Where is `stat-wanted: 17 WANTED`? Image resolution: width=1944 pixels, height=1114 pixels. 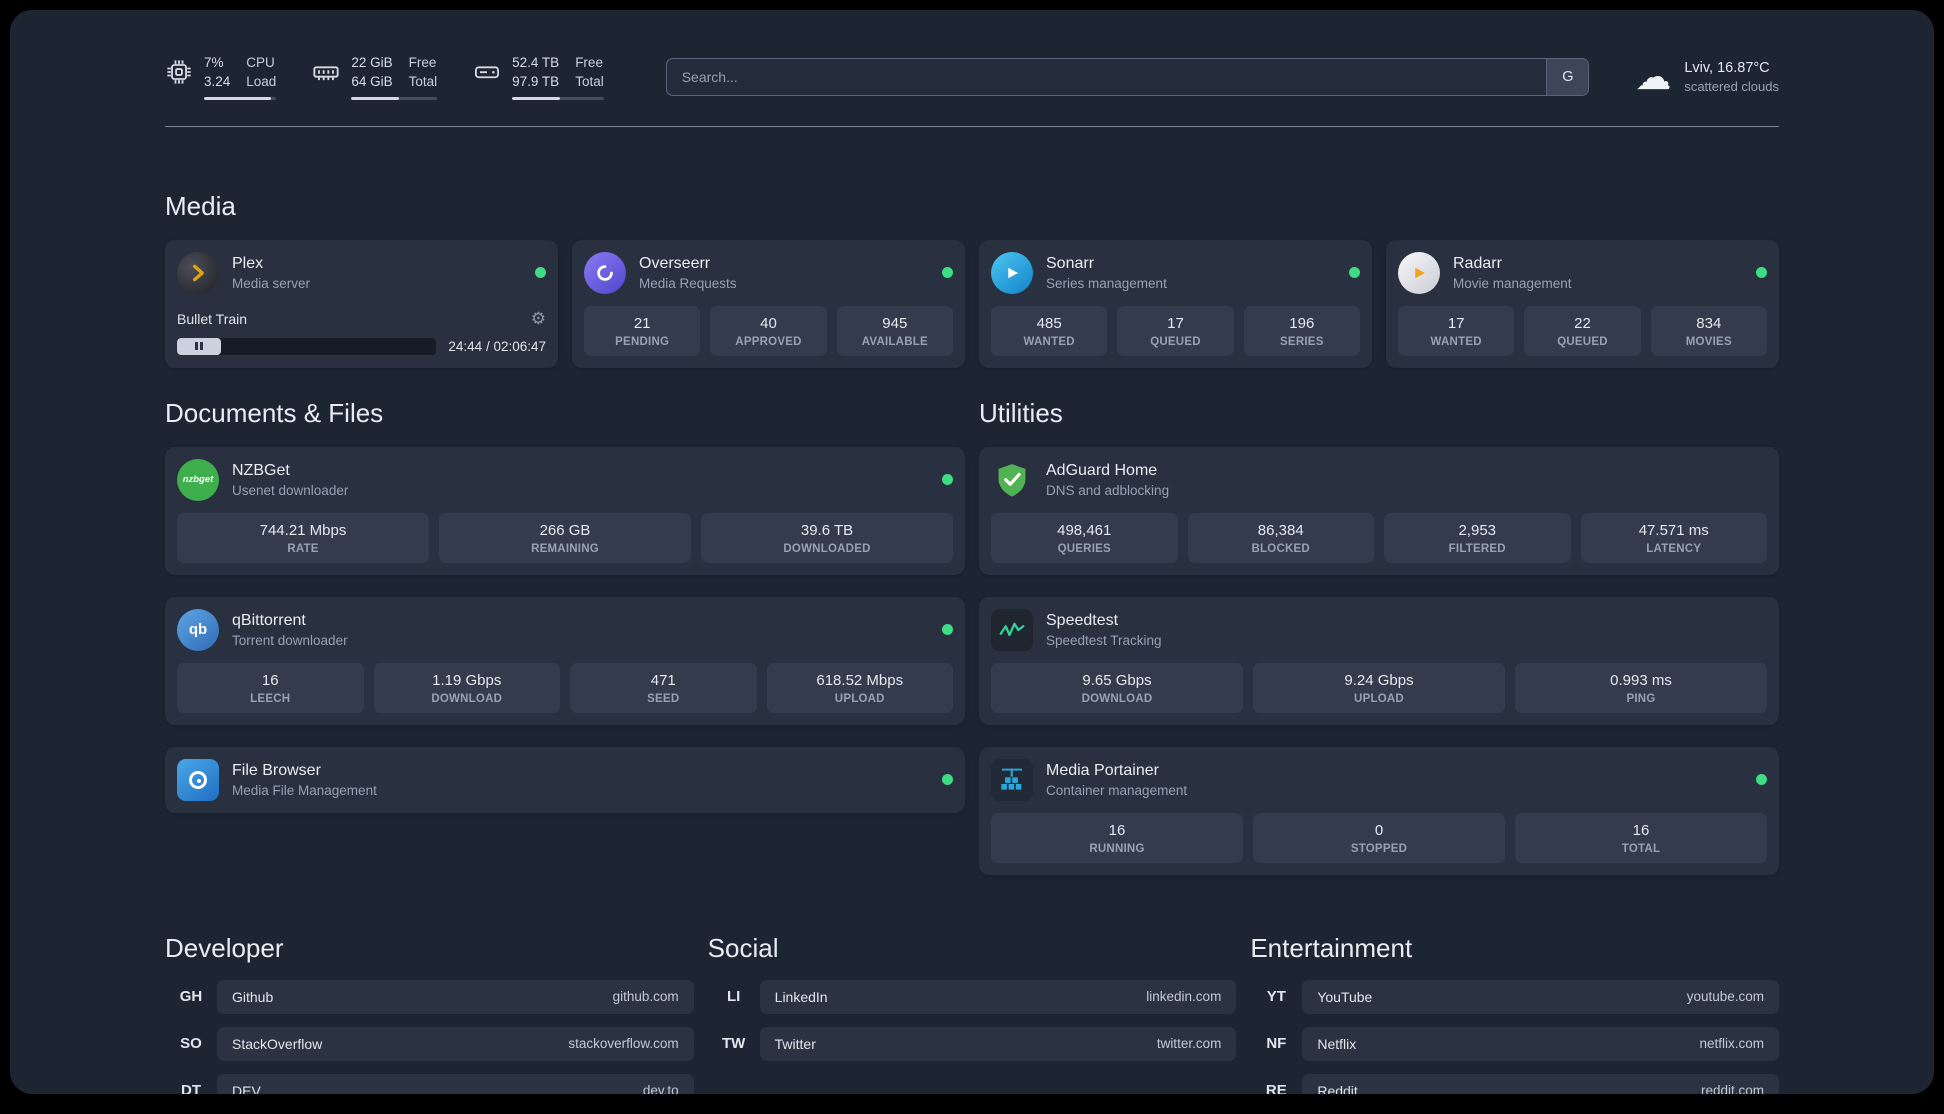
stat-wanted: 17 WANTED is located at coordinates (1456, 330).